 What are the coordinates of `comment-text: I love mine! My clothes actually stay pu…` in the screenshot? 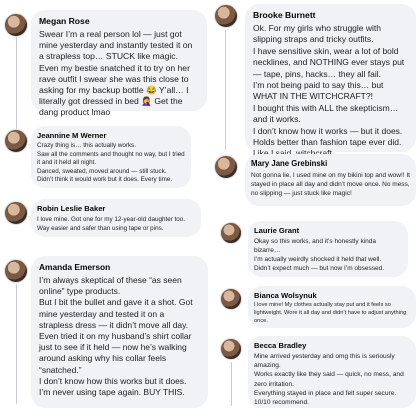 It's located at (330, 313).